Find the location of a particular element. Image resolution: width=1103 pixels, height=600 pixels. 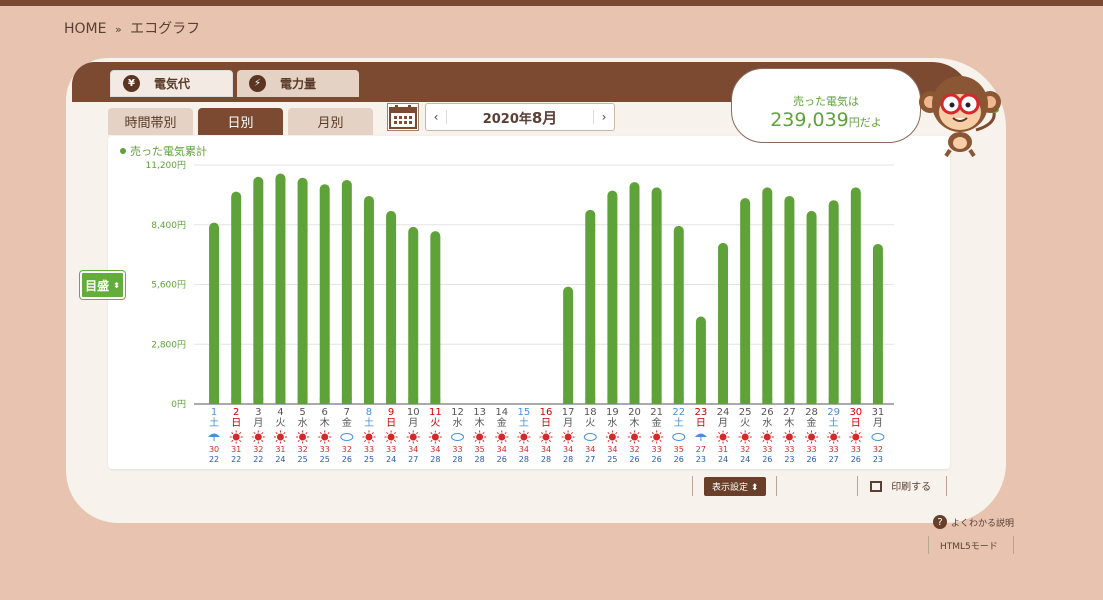

breadcrumb-home: HOME is located at coordinates (85, 29).